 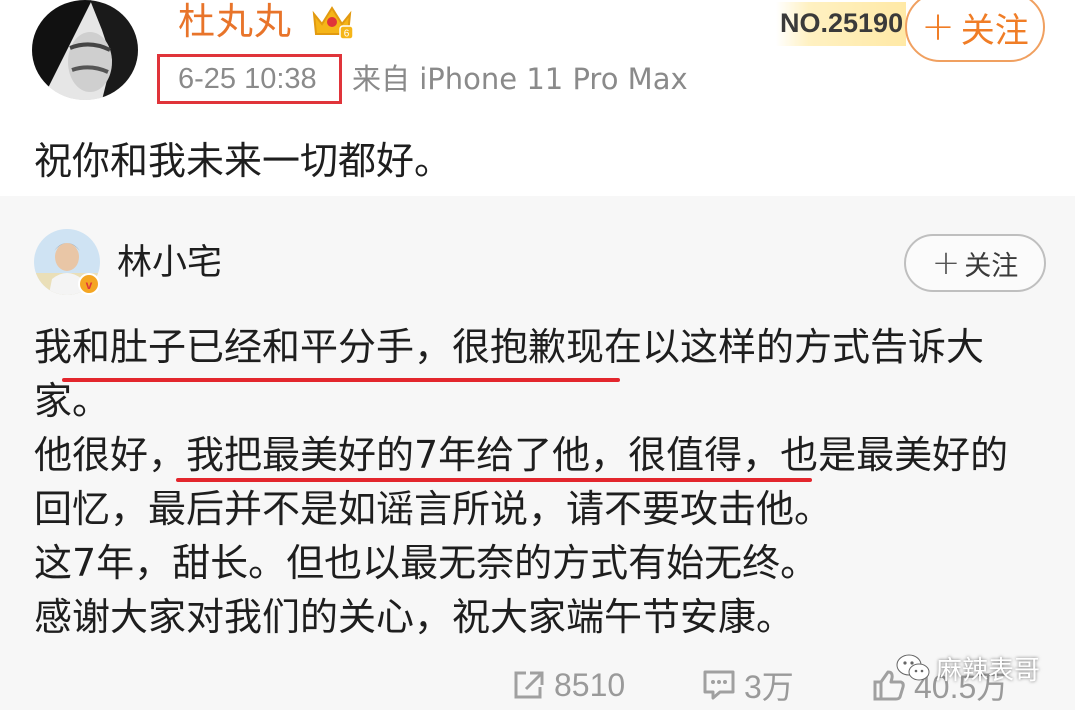 What do you see at coordinates (988, 670) in the screenshot?
I see `watermark-text: 麻辣表哥` at bounding box center [988, 670].